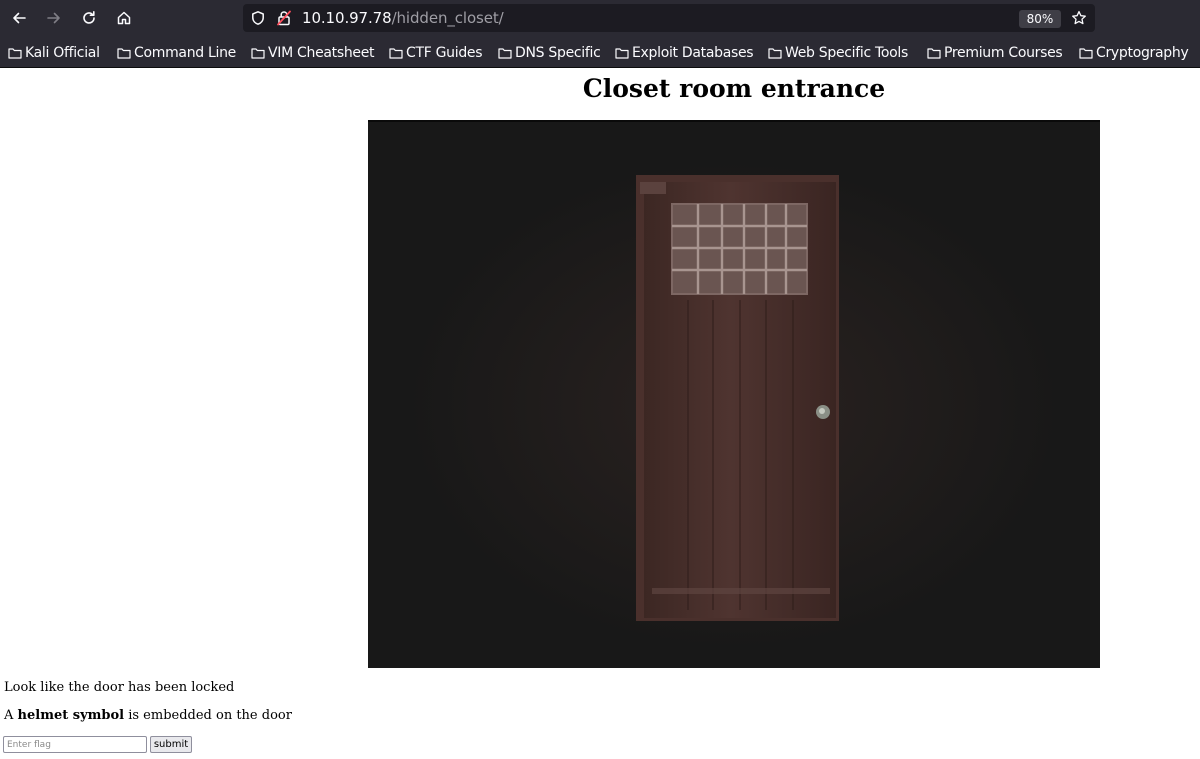 The width and height of the screenshot is (1200, 759). Describe the element at coordinates (284, 18) in the screenshot. I see `lock-insecure-icon` at that location.